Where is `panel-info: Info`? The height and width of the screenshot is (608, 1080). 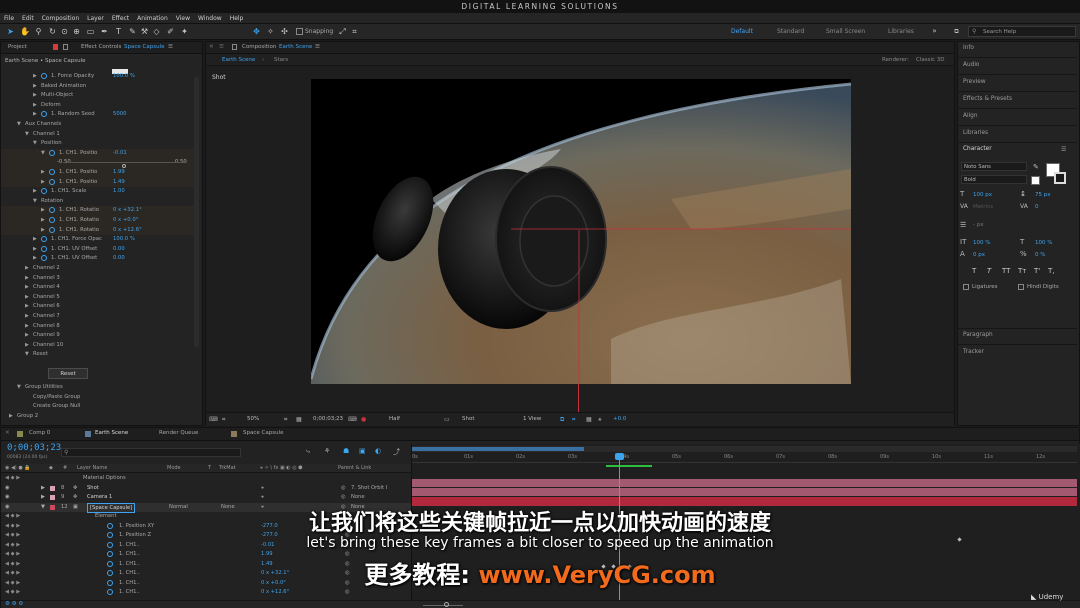 panel-info: Info is located at coordinates (968, 48).